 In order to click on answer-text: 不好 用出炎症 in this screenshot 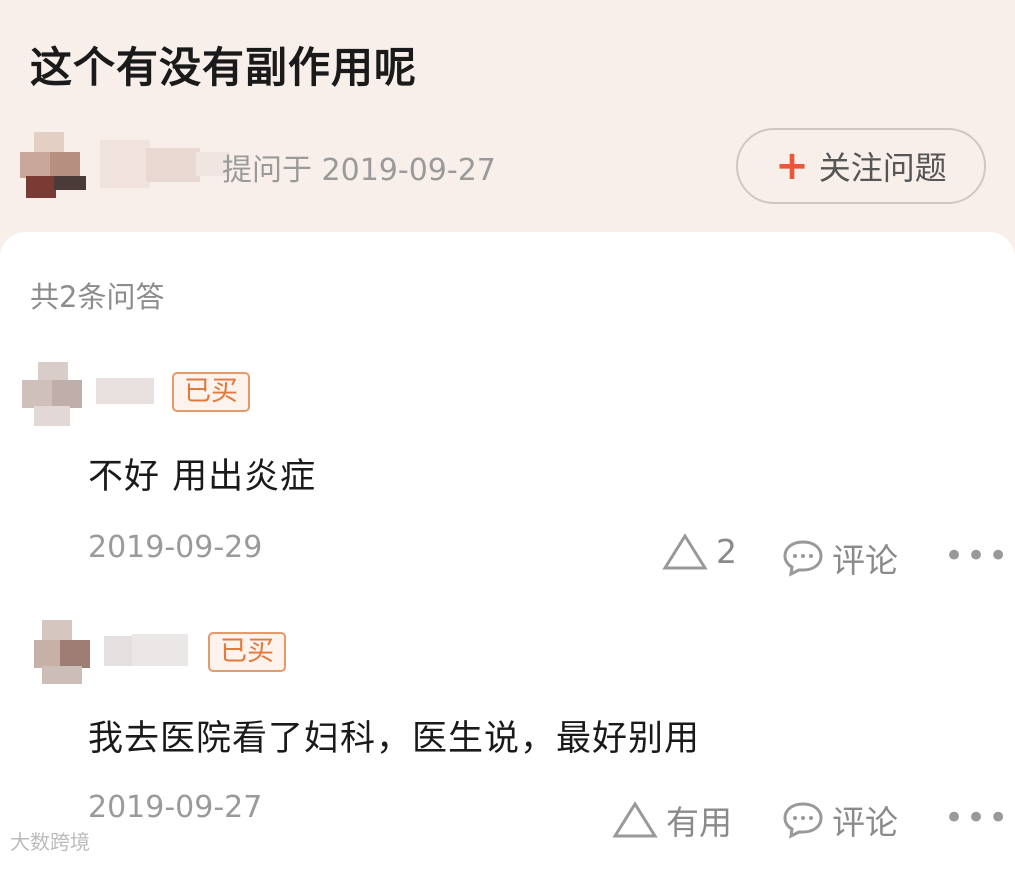, I will do `click(202, 477)`.